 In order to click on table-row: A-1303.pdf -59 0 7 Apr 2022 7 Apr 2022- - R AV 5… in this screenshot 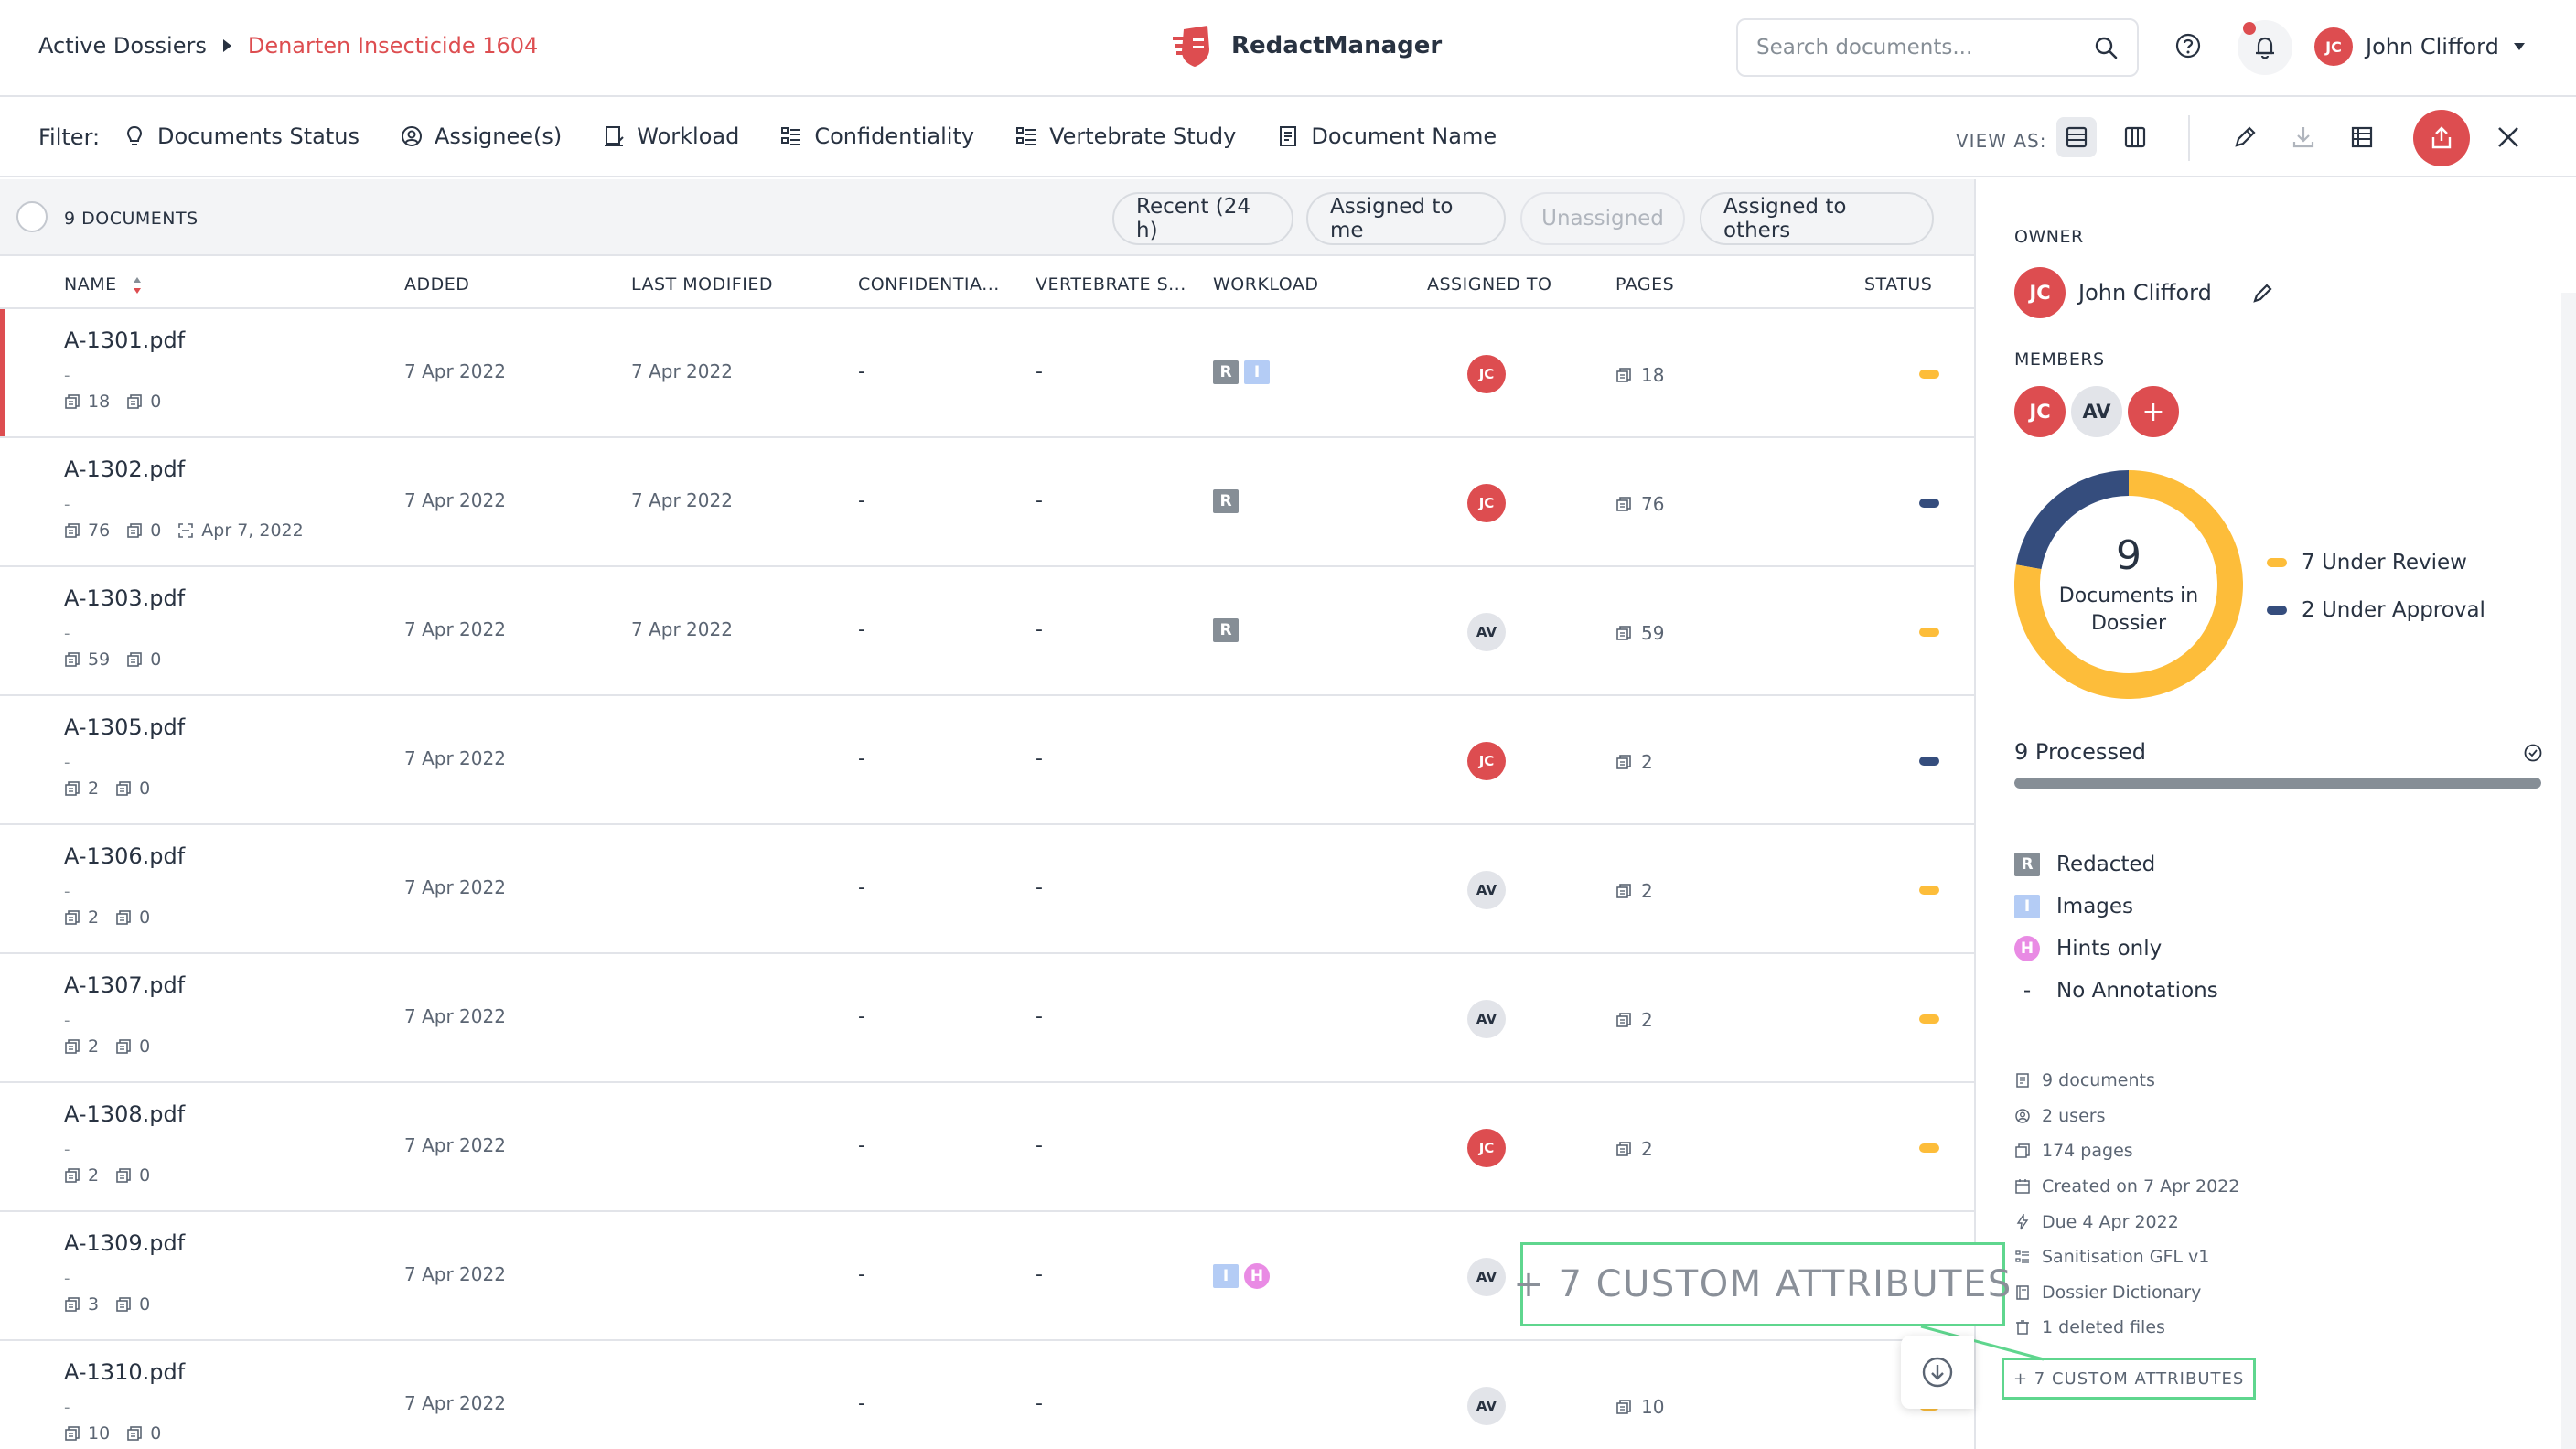, I will do `click(987, 632)`.